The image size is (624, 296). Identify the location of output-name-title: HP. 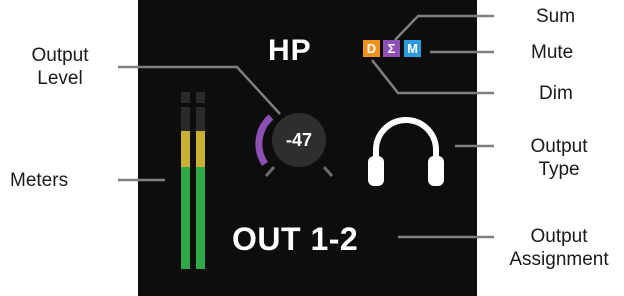
(290, 50).